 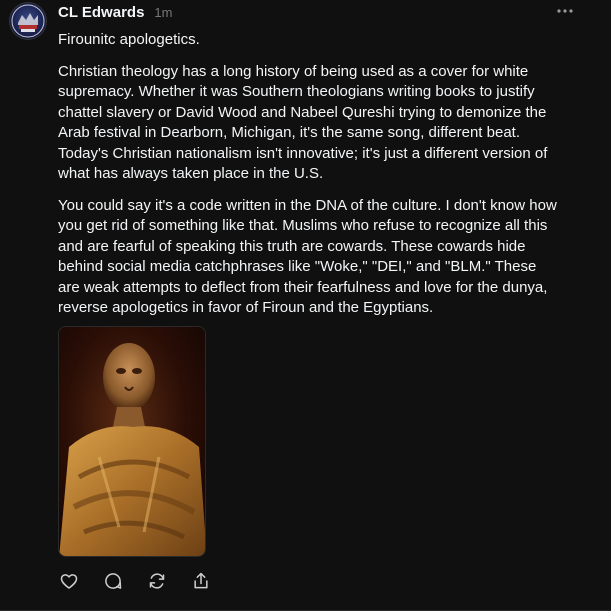 I want to click on reply-button, so click(x=113, y=581).